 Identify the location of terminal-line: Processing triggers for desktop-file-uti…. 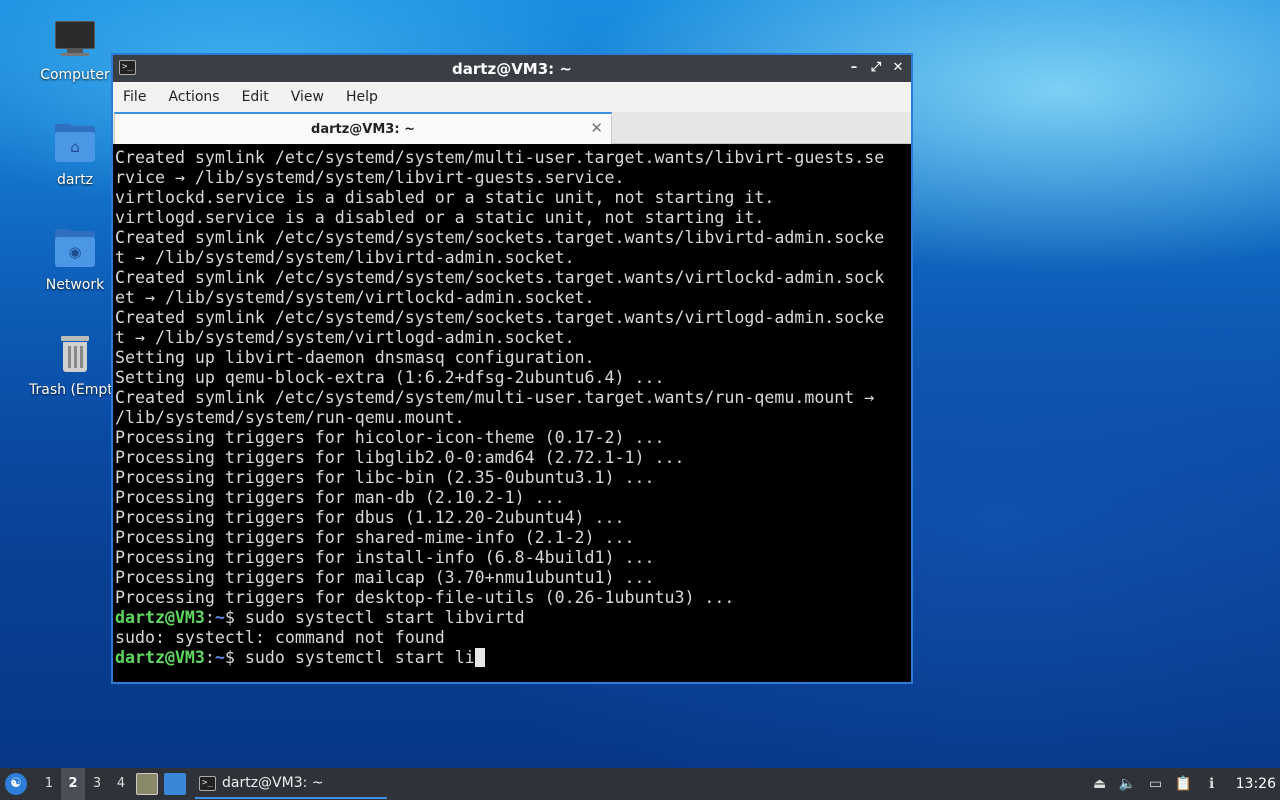
(425, 597).